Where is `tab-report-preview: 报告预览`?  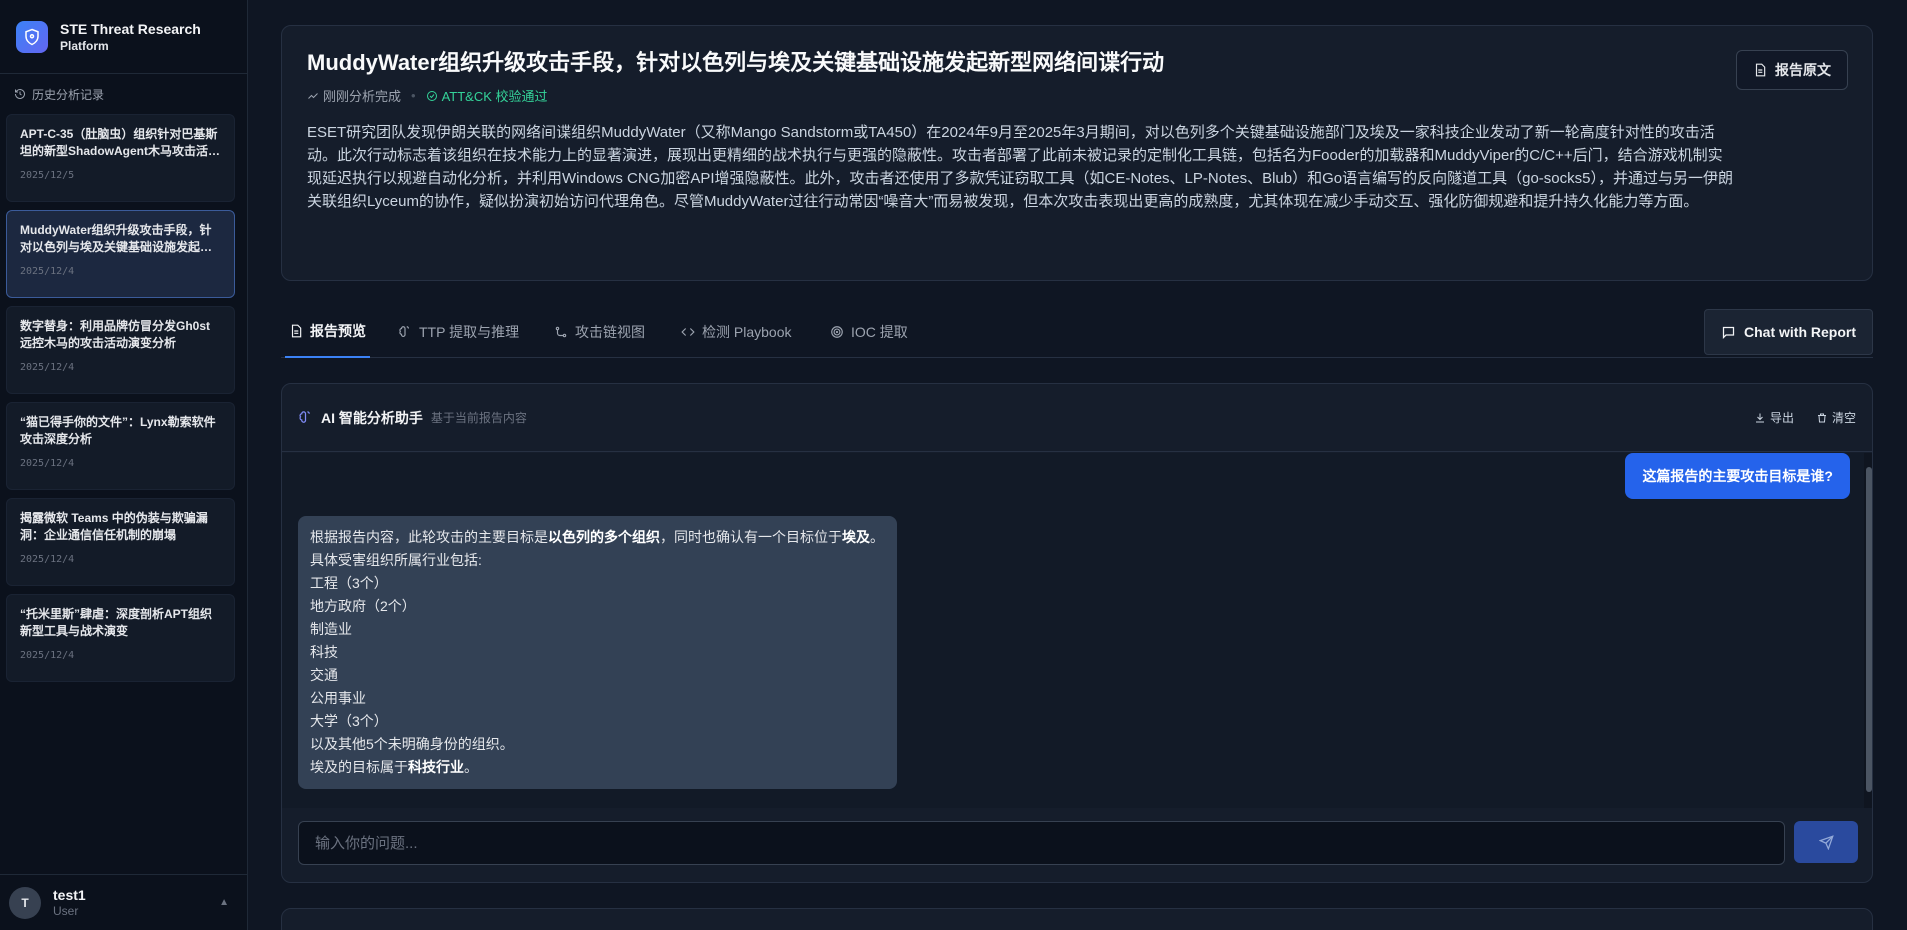
tab-report-preview: 报告预览 is located at coordinates (327, 332).